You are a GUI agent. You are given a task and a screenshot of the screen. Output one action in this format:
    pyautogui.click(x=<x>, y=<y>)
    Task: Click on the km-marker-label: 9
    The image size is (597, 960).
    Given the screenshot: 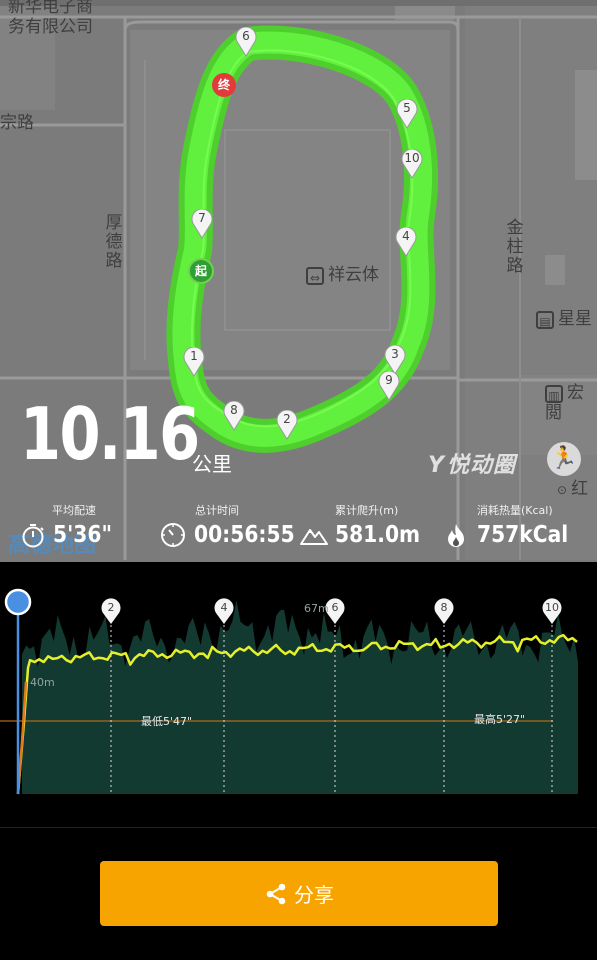 What is the action you would take?
    pyautogui.click(x=389, y=380)
    